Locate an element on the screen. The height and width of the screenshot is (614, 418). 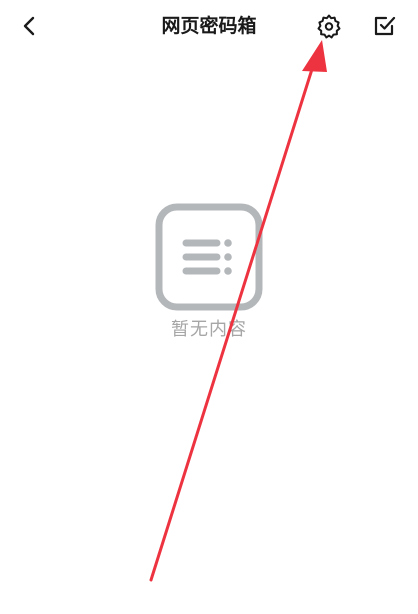
list-icon is located at coordinates (209, 257).